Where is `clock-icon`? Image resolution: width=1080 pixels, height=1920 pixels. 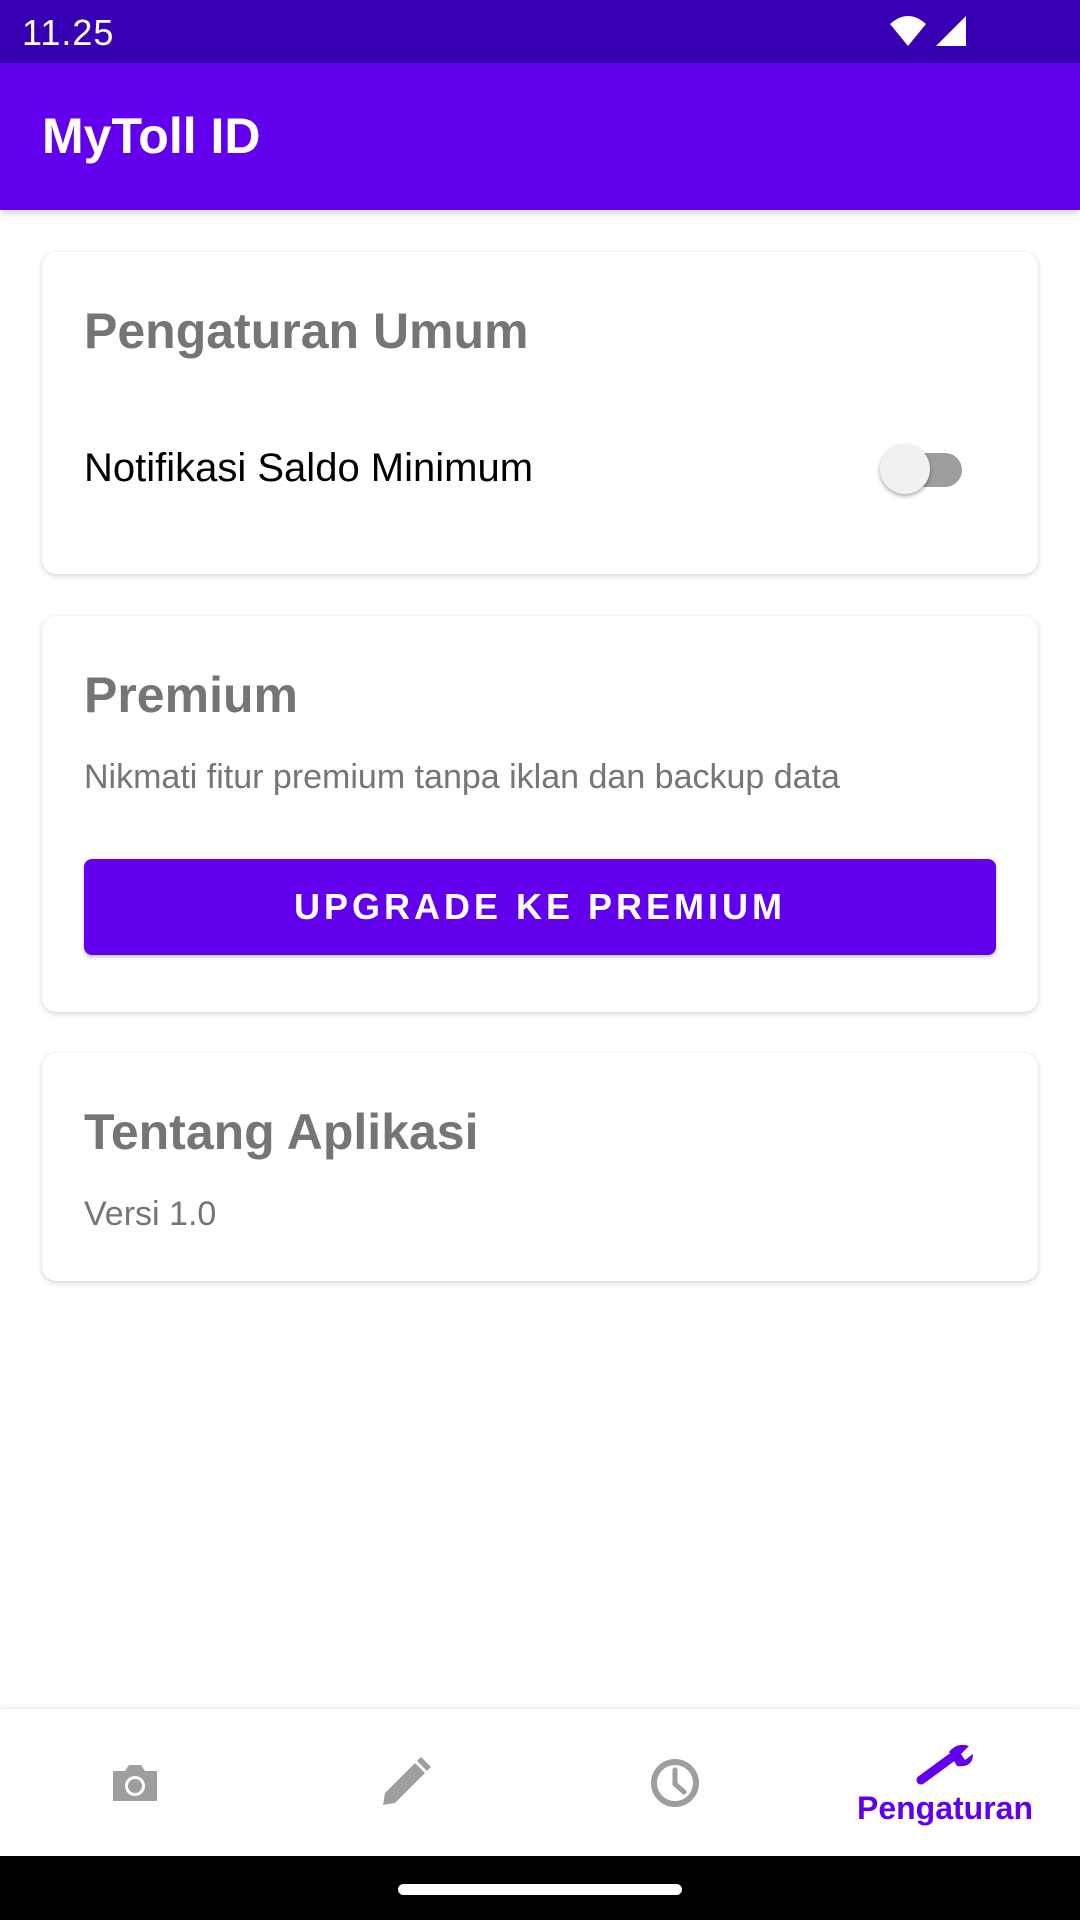
clock-icon is located at coordinates (675, 1783).